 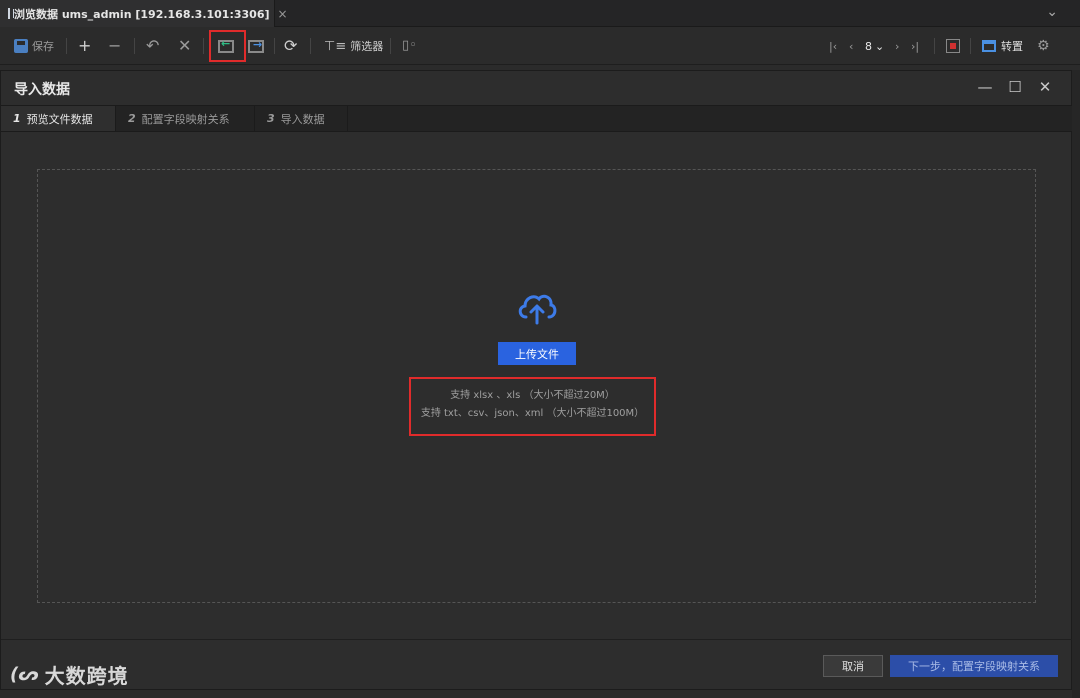 I want to click on minimize-button: —, so click(x=985, y=87).